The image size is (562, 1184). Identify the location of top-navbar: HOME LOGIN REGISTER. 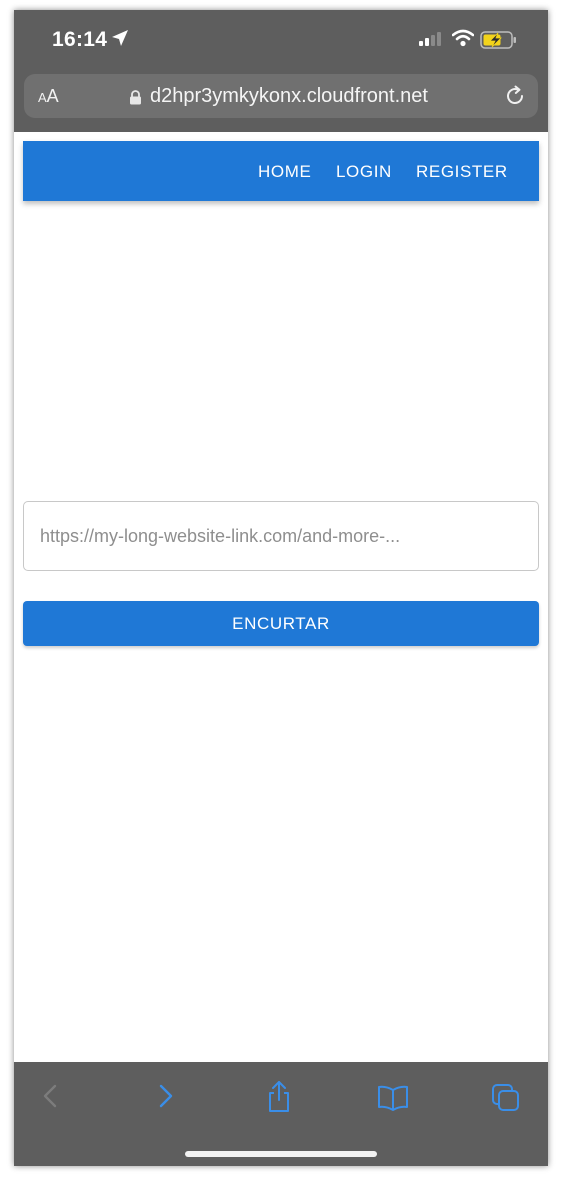
(281, 171).